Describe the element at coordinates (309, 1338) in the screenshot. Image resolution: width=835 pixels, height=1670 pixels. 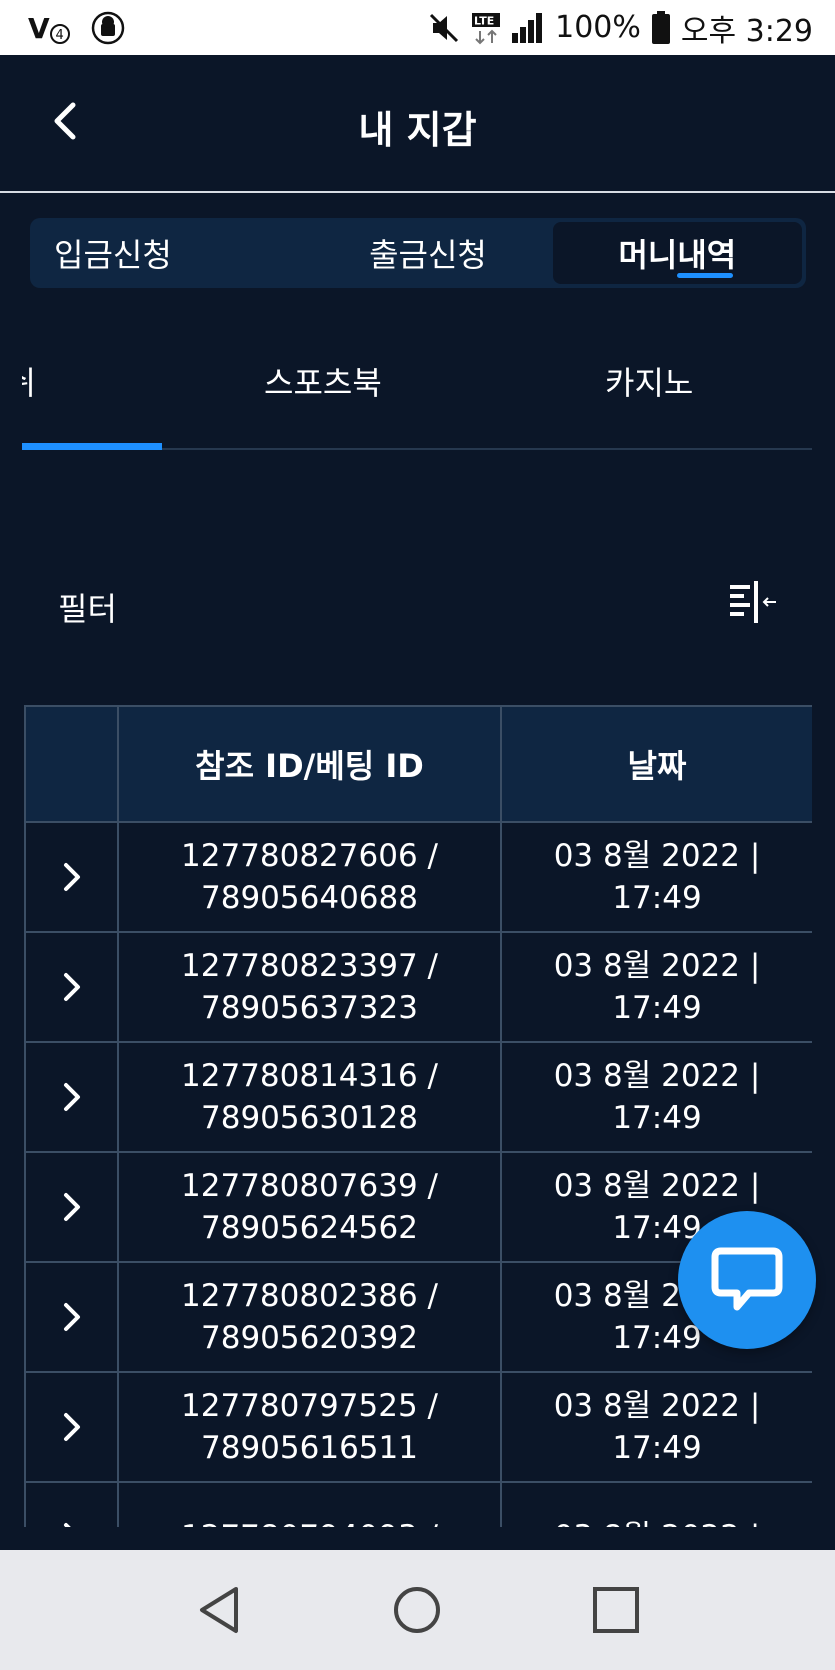
I see `bet-id: 78905620392` at that location.